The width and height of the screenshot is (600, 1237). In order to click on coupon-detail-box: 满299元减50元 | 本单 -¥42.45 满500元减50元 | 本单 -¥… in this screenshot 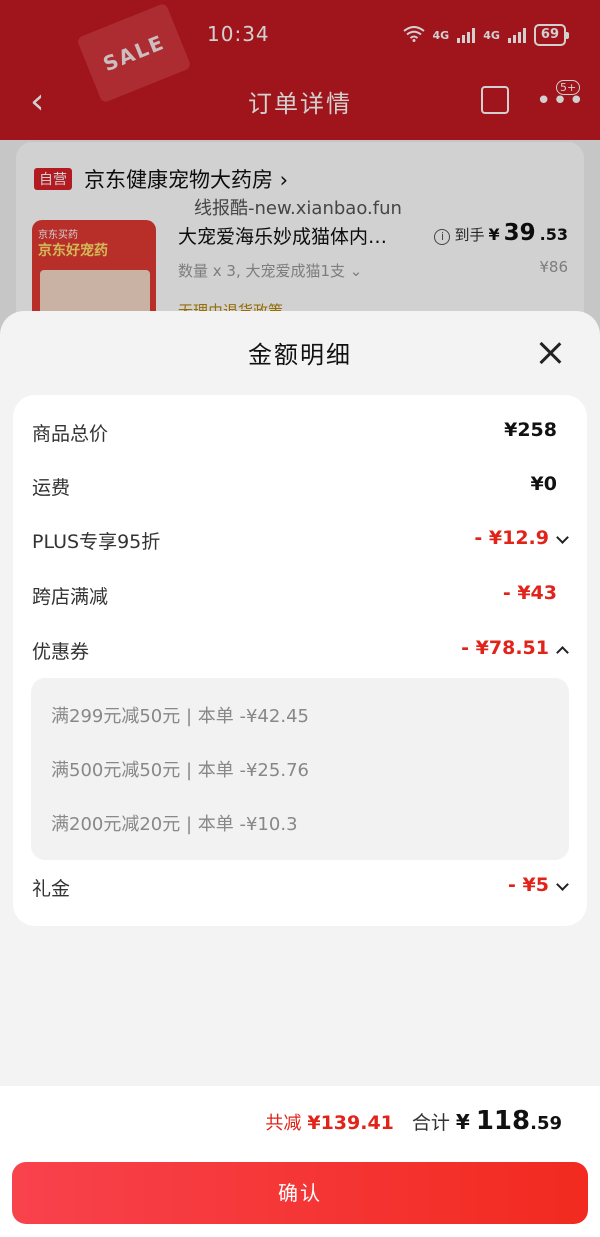, I will do `click(300, 769)`.